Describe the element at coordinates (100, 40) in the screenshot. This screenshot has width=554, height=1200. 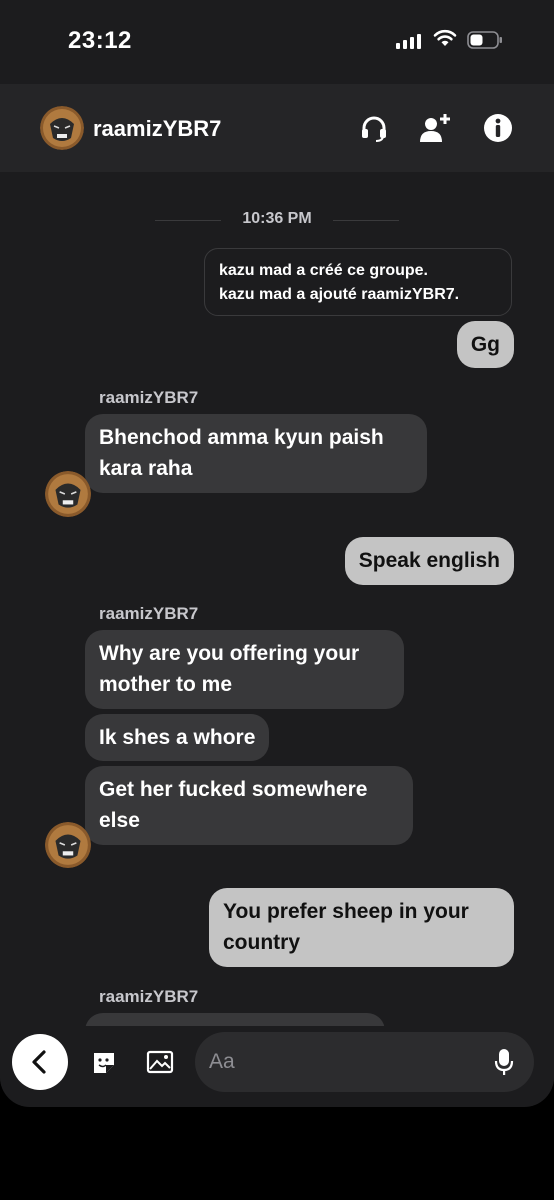
I see `status-time: 23:12` at that location.